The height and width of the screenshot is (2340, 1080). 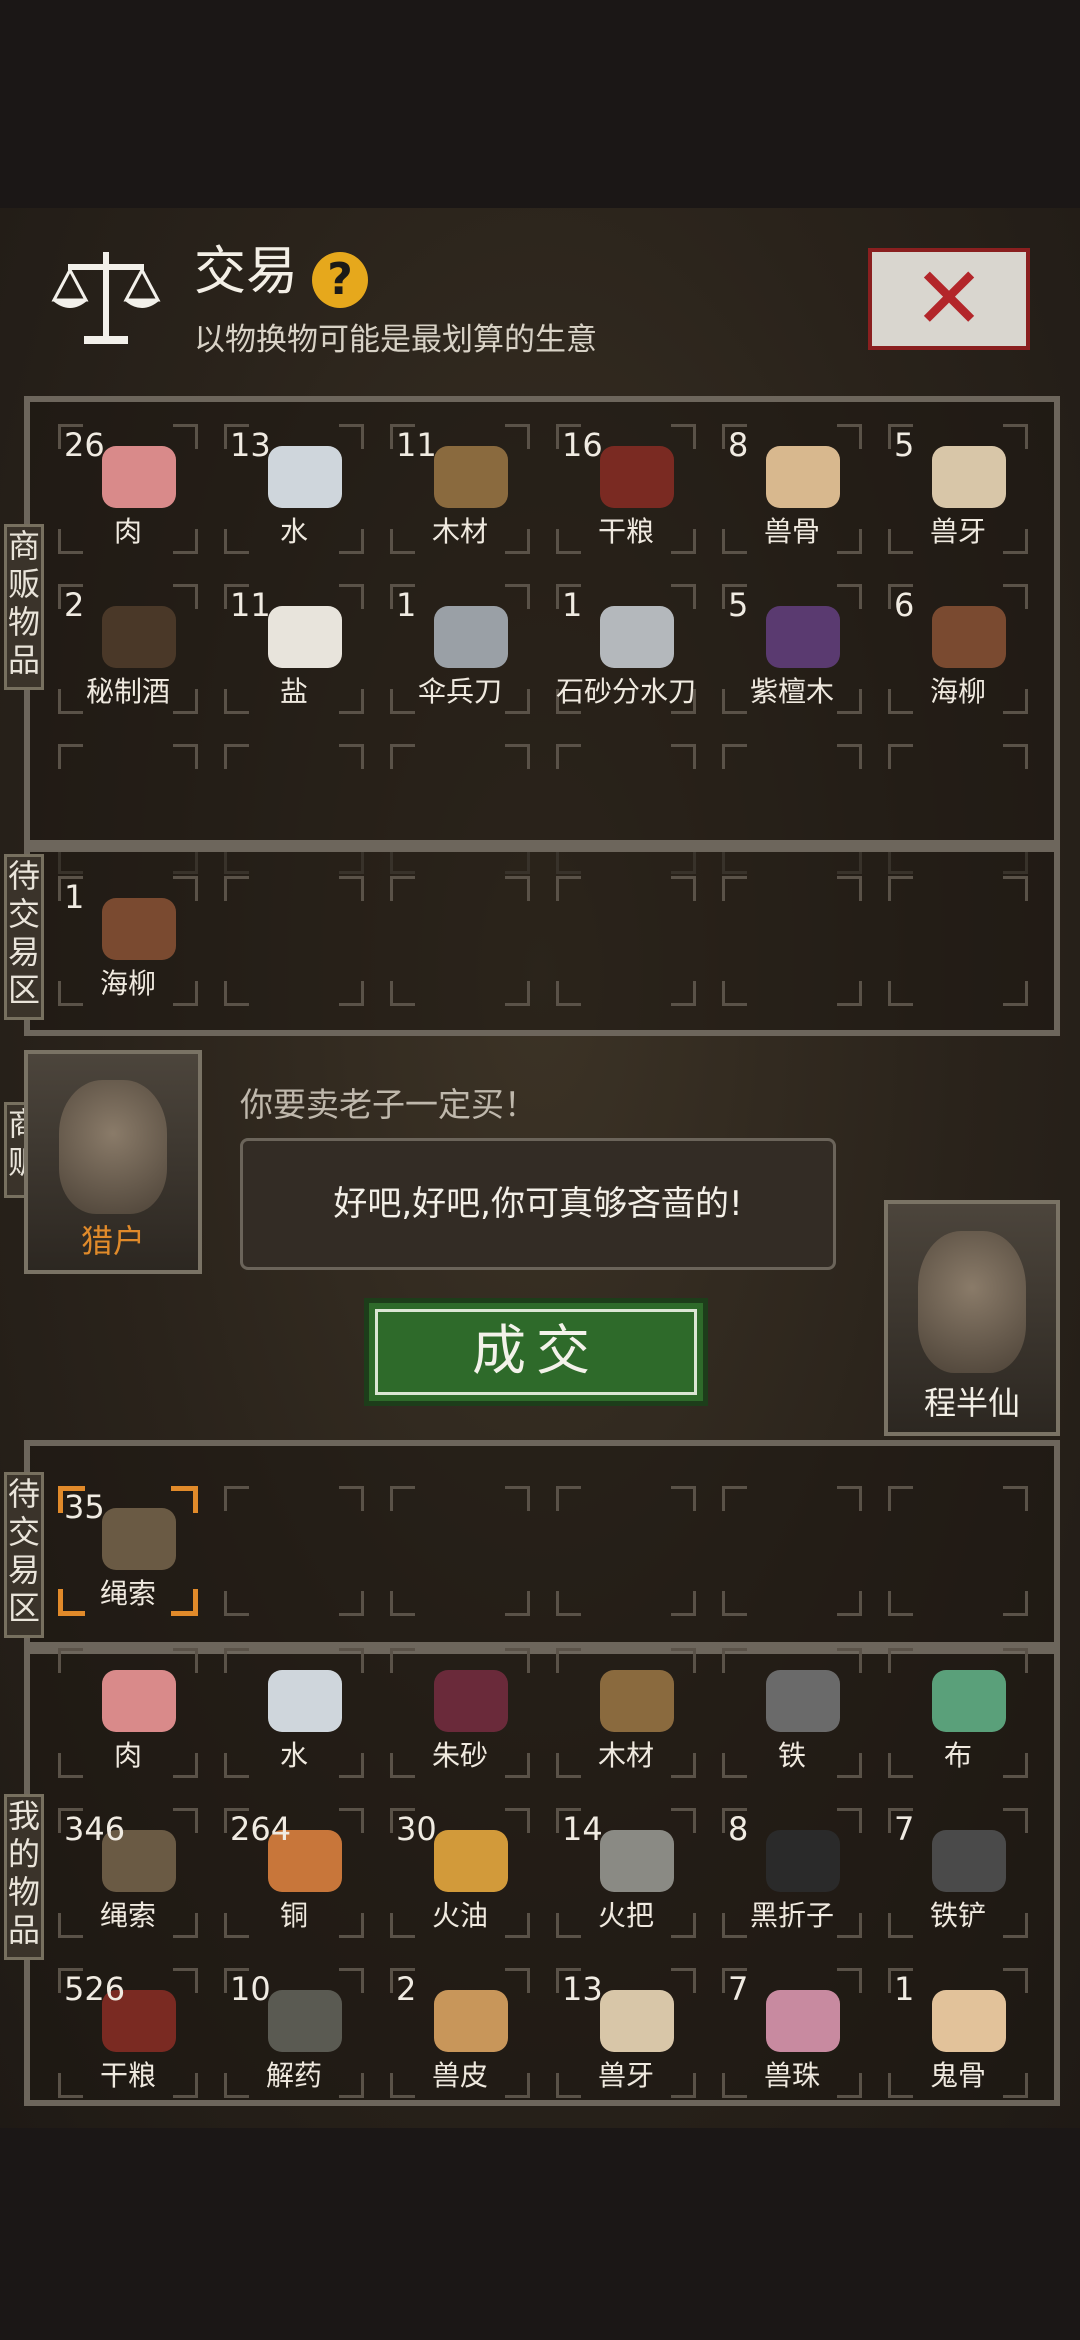 What do you see at coordinates (250, 1989) in the screenshot?
I see `item-count: 10` at bounding box center [250, 1989].